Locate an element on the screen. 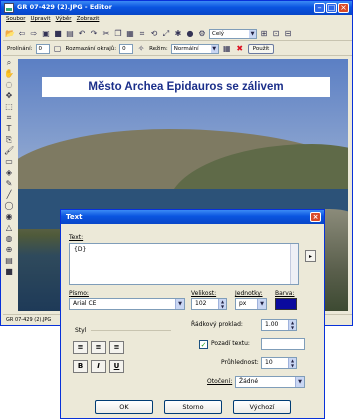 The width and height of the screenshot is (353, 419). hand-tool-icon: ✋ is located at coordinates (9, 74).